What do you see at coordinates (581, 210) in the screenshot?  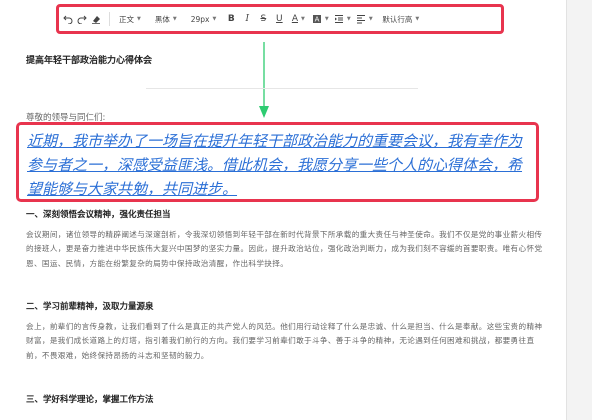 I see `scrollbar` at bounding box center [581, 210].